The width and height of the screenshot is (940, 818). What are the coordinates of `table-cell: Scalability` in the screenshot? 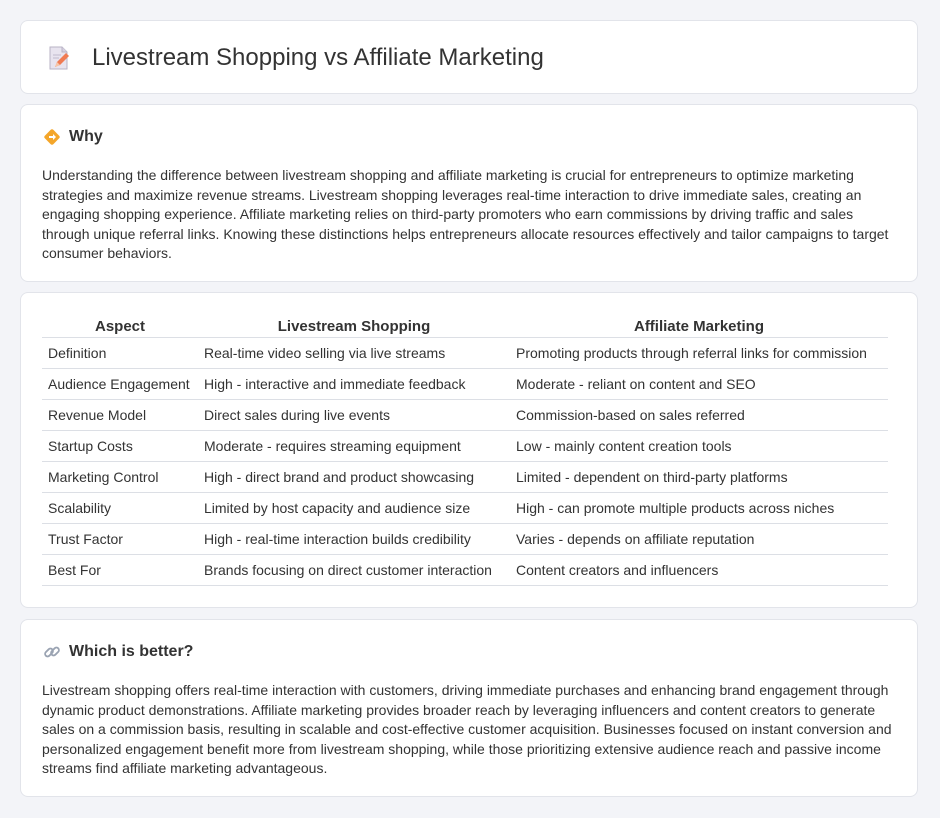 It's located at (120, 508).